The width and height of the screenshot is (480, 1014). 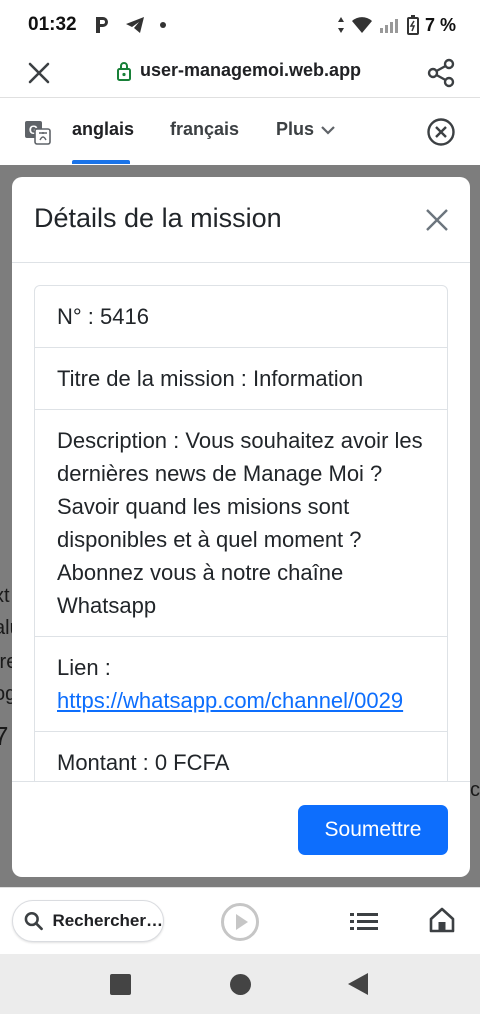 I want to click on status-notification-icons, so click(x=130, y=25).